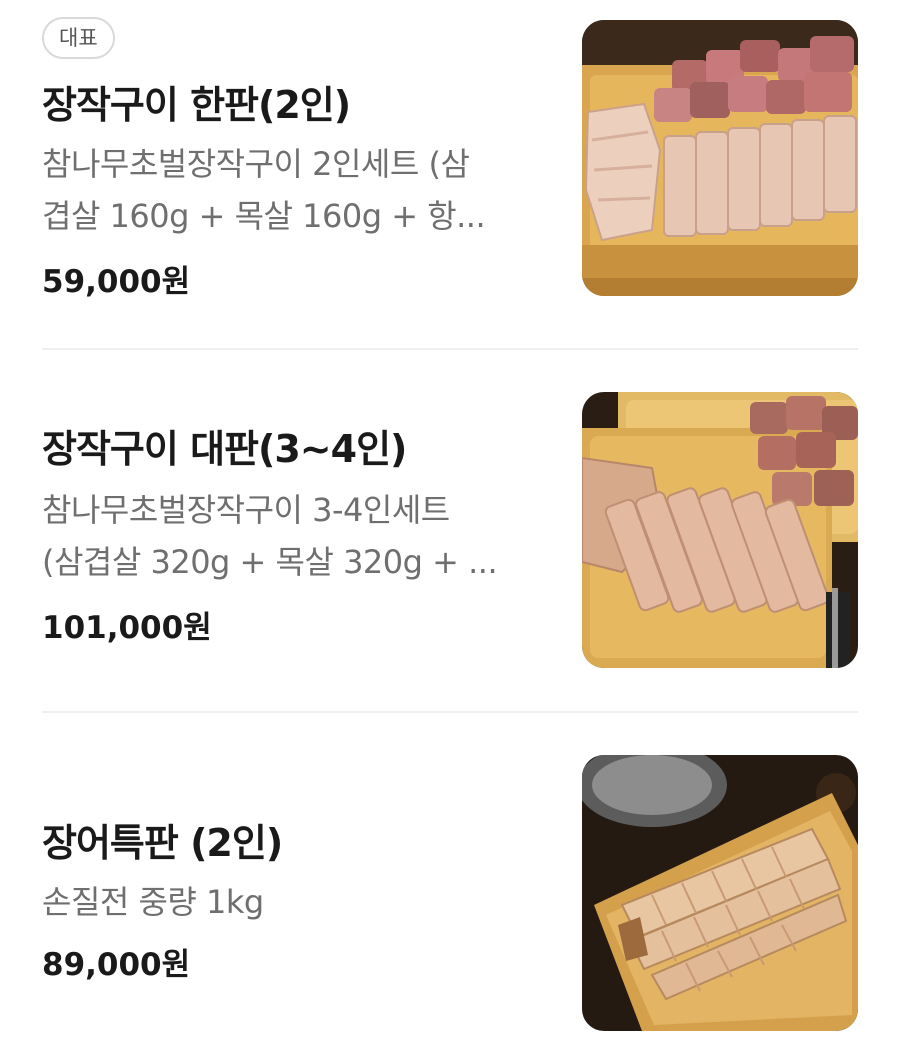  What do you see at coordinates (292, 902) in the screenshot?
I see `menu-item-description: 손질전 중량 1kg` at bounding box center [292, 902].